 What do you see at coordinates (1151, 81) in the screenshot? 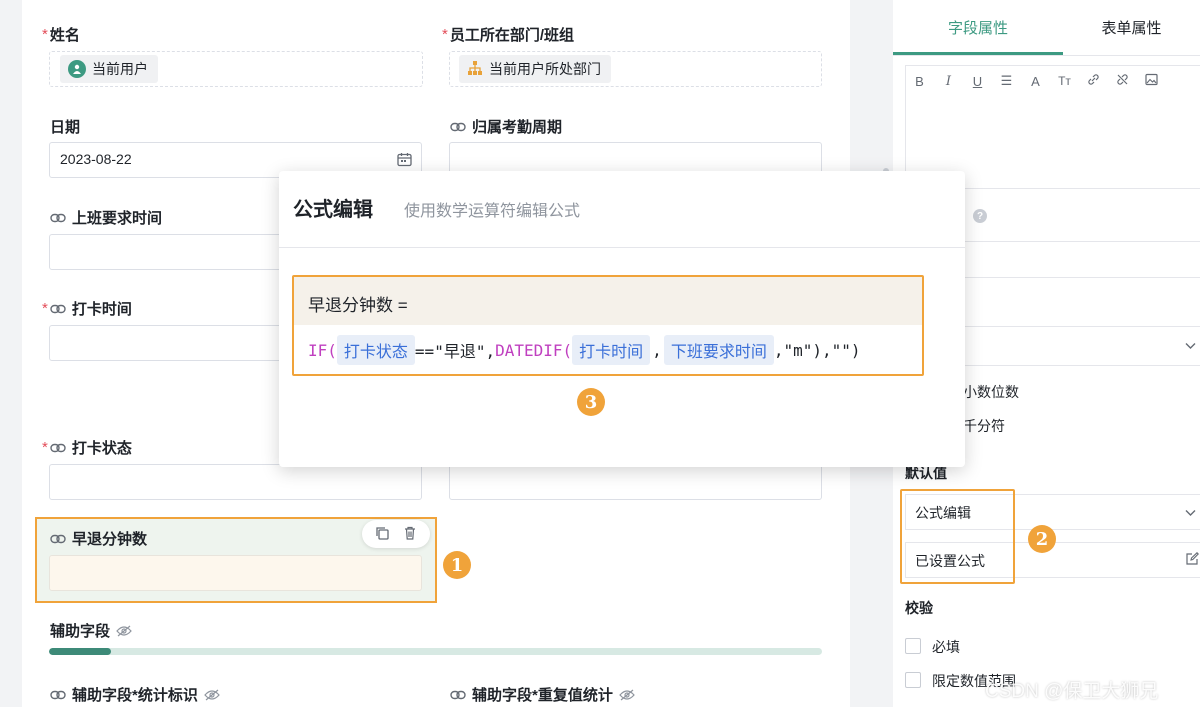
I see `image-icon` at bounding box center [1151, 81].